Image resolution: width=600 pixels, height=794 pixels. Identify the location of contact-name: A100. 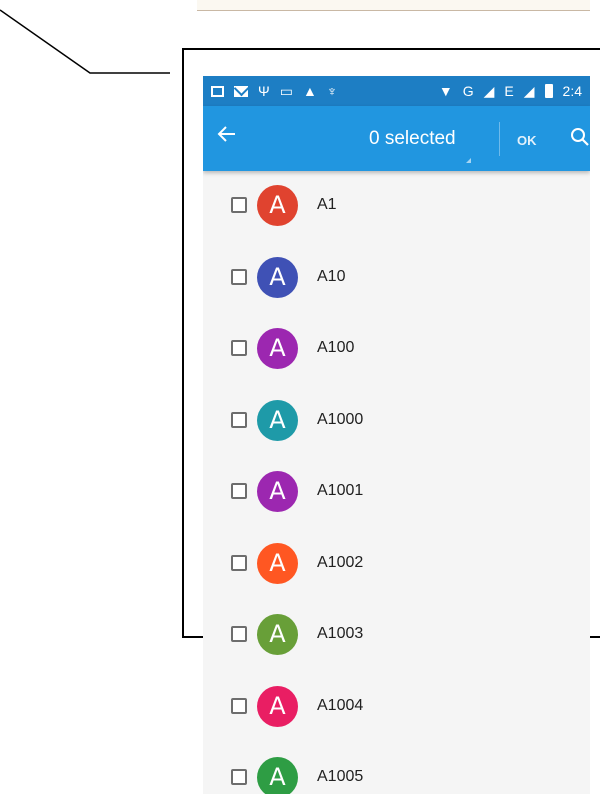
(336, 347).